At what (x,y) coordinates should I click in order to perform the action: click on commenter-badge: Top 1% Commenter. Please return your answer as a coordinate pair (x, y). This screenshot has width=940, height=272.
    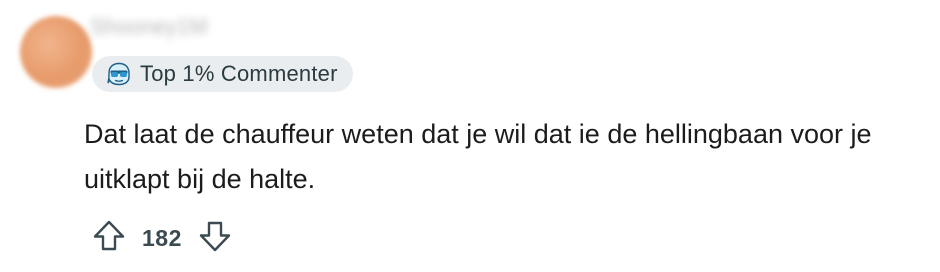
    Looking at the image, I should click on (222, 74).